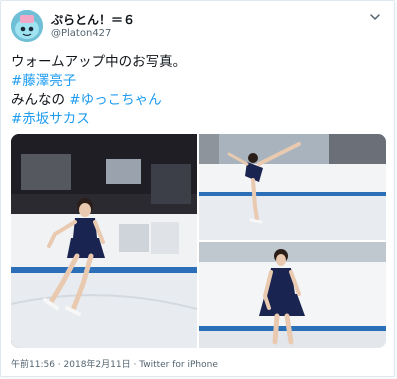  What do you see at coordinates (178, 365) in the screenshot?
I see `tweet-source: Twitter for iPhone` at bounding box center [178, 365].